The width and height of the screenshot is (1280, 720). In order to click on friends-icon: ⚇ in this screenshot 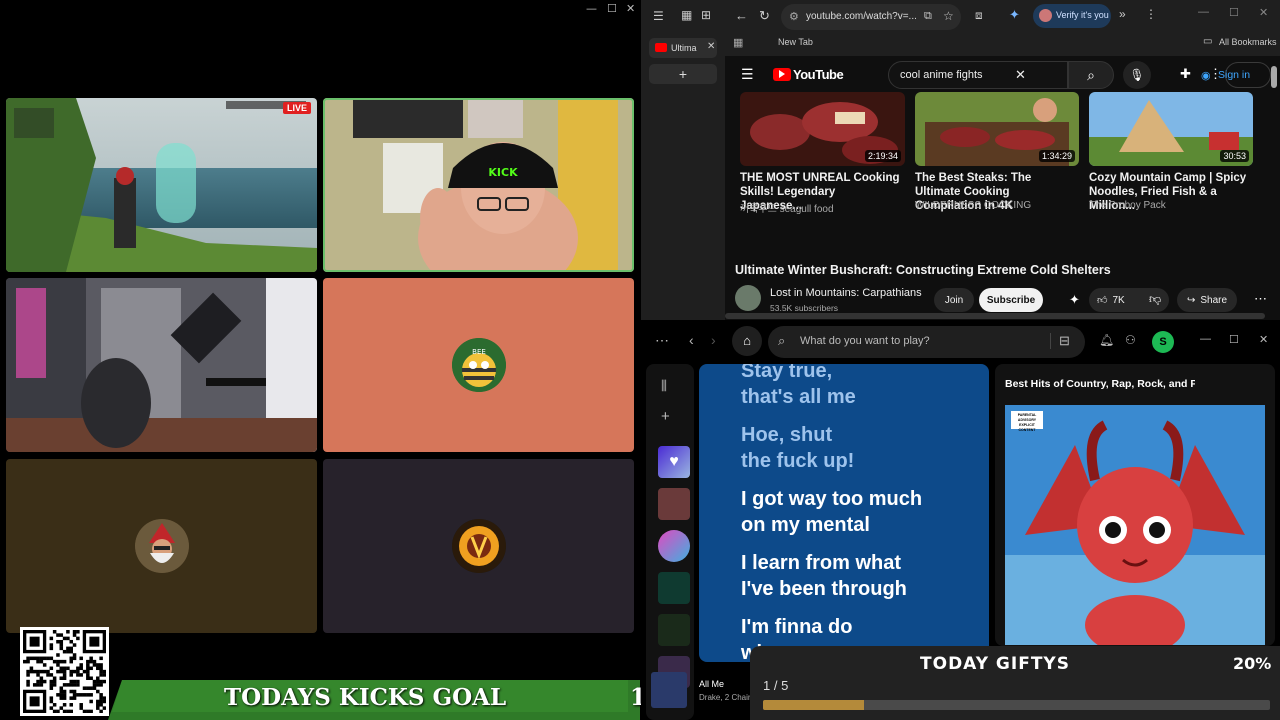, I will do `click(1130, 340)`.